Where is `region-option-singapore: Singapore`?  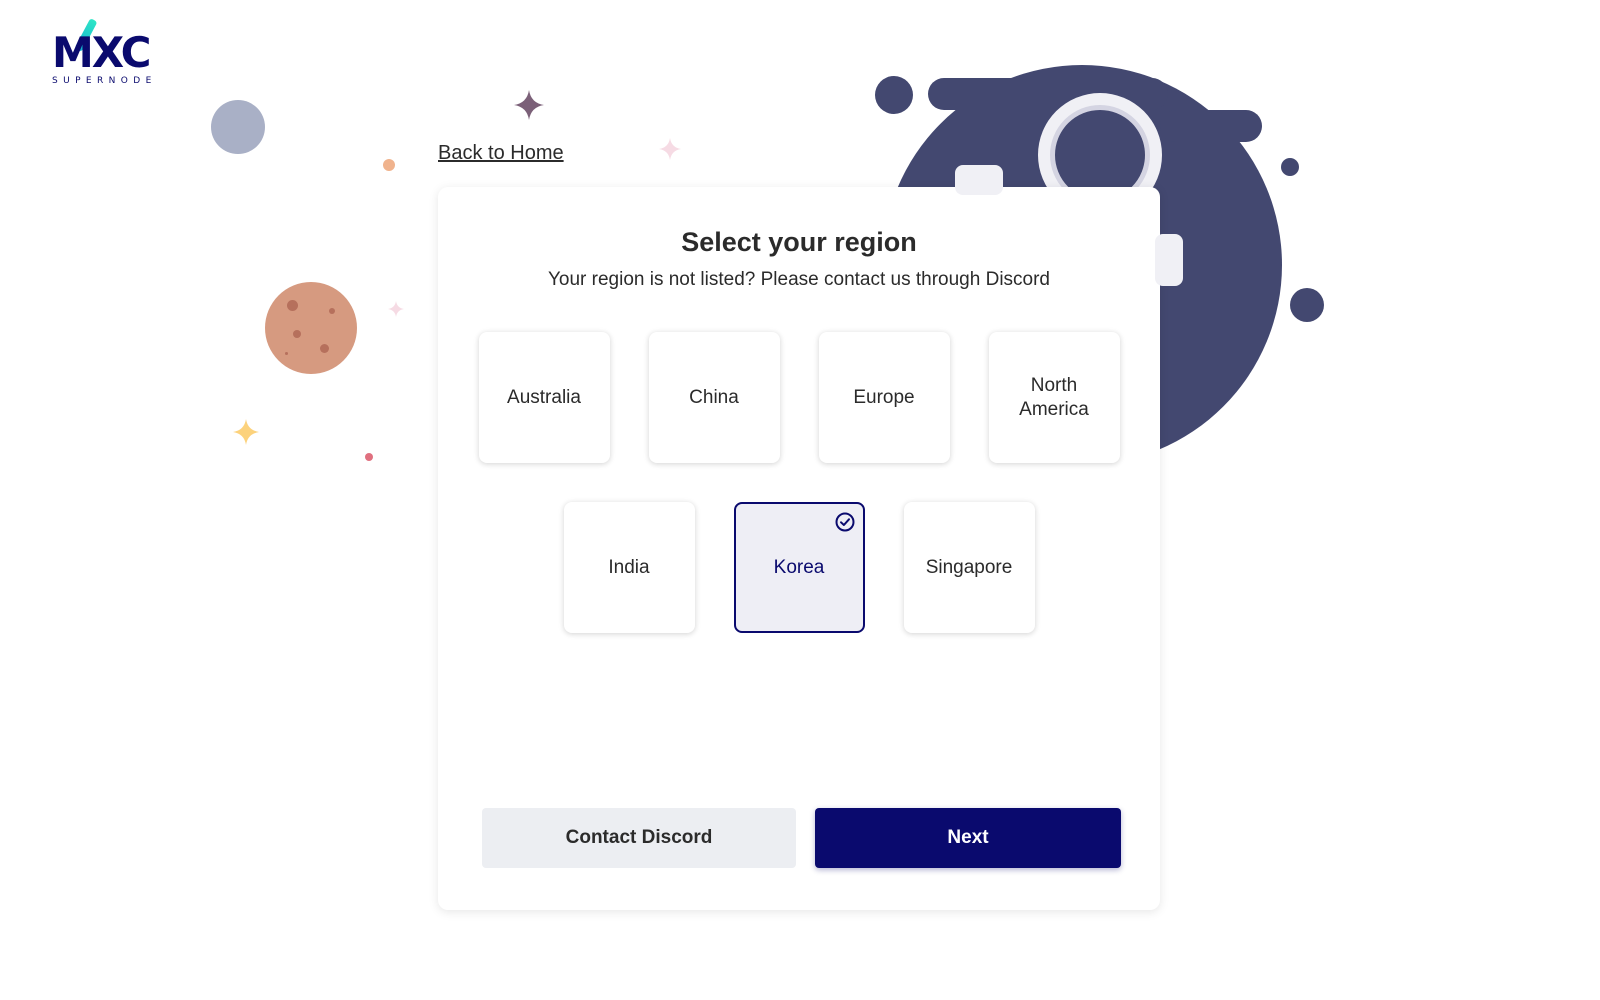
region-option-singapore: Singapore is located at coordinates (969, 567).